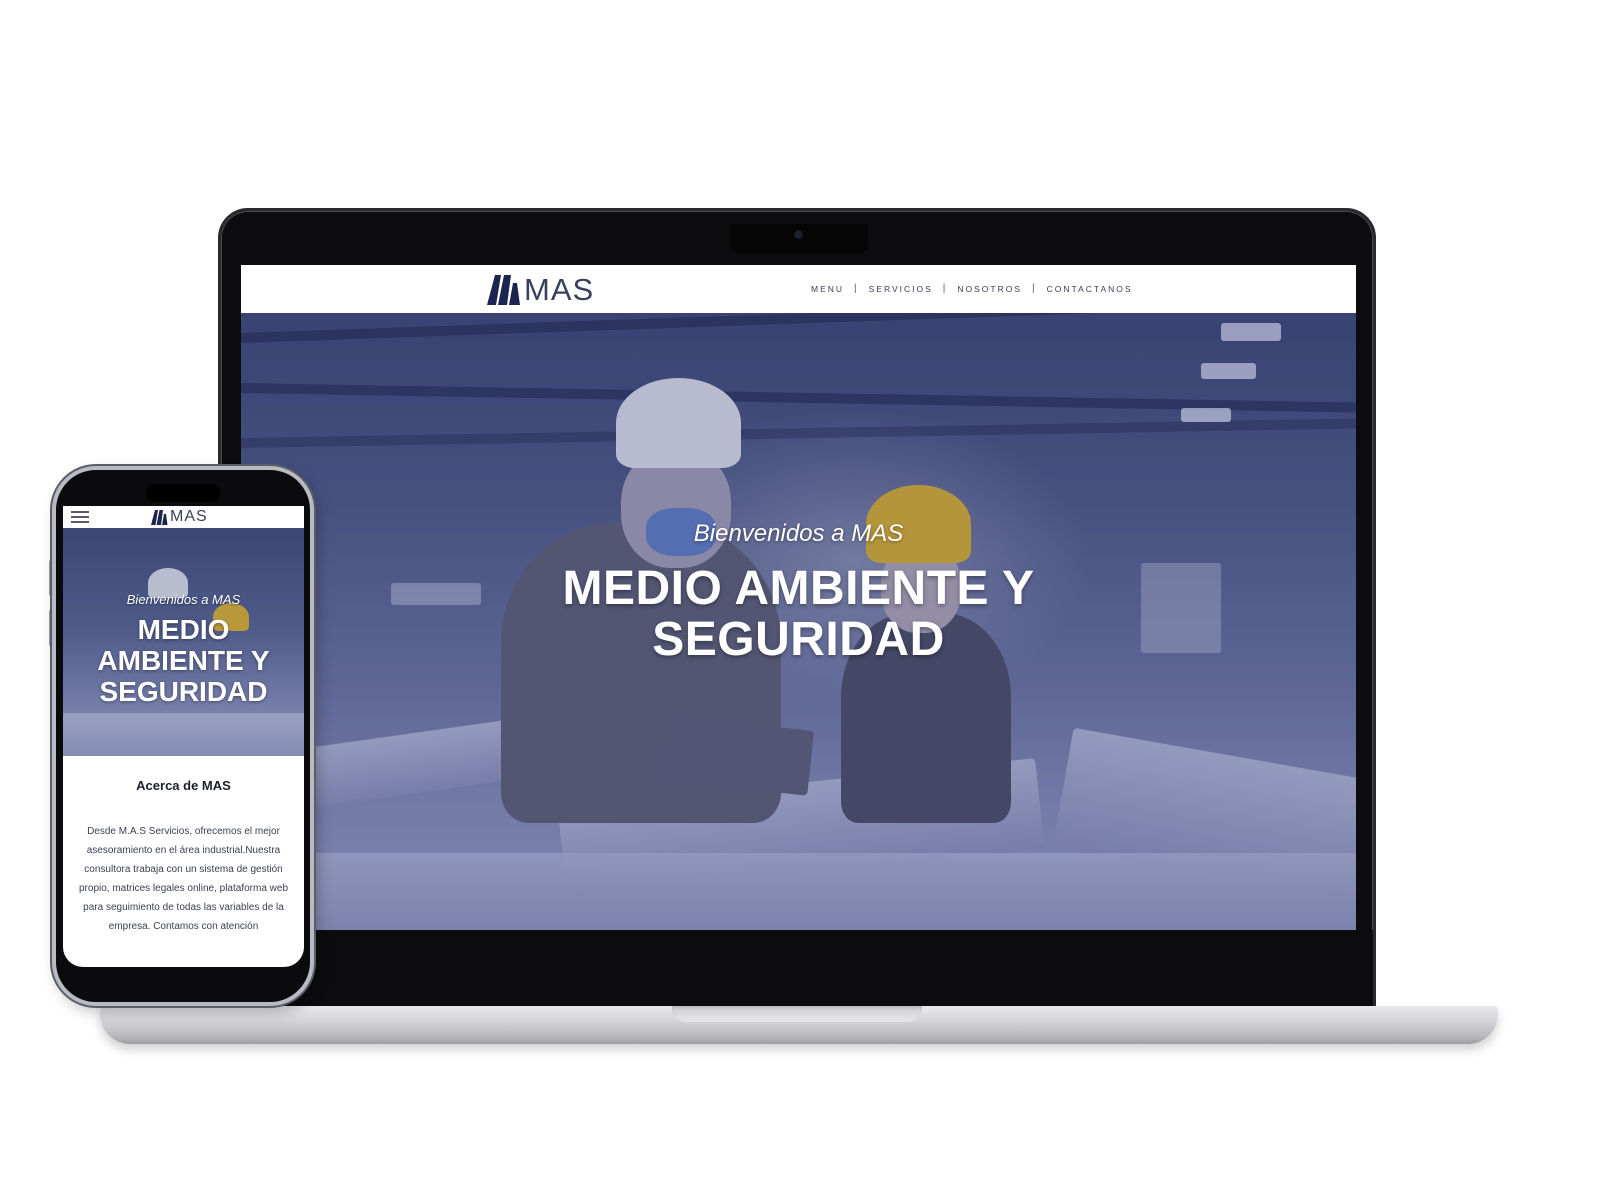  Describe the element at coordinates (183, 785) in the screenshot. I see `about-title: Acerca de MAS` at that location.